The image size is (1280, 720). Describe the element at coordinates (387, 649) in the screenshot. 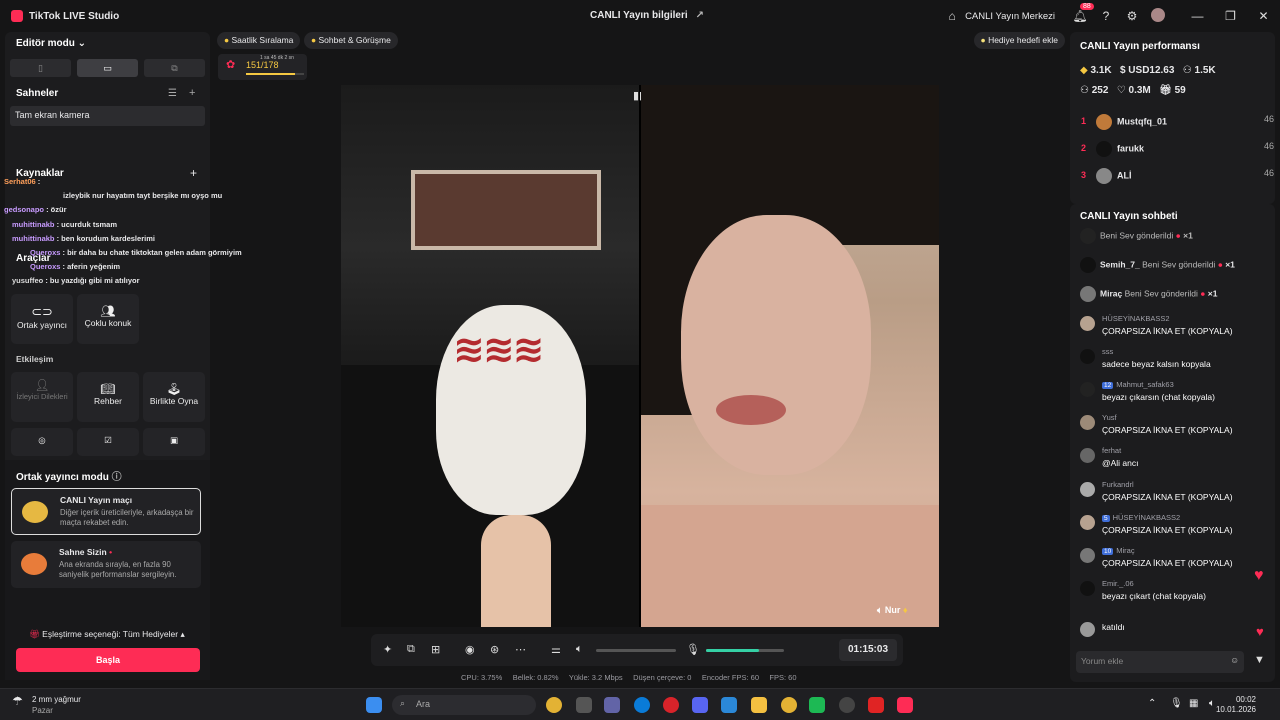

I see `magic-wand-icon: ✦` at that location.